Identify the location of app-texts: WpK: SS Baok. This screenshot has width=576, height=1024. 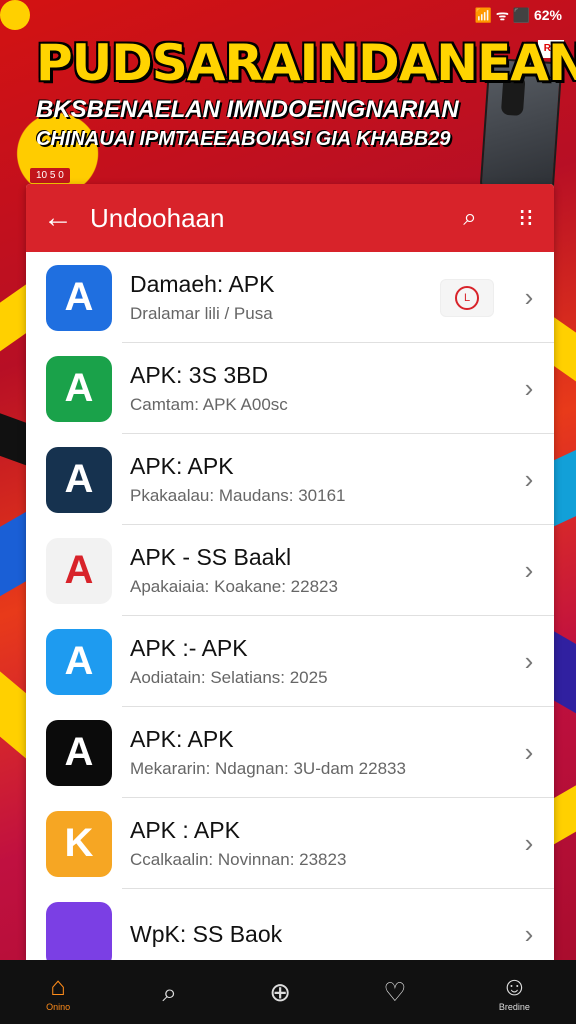
(317, 934).